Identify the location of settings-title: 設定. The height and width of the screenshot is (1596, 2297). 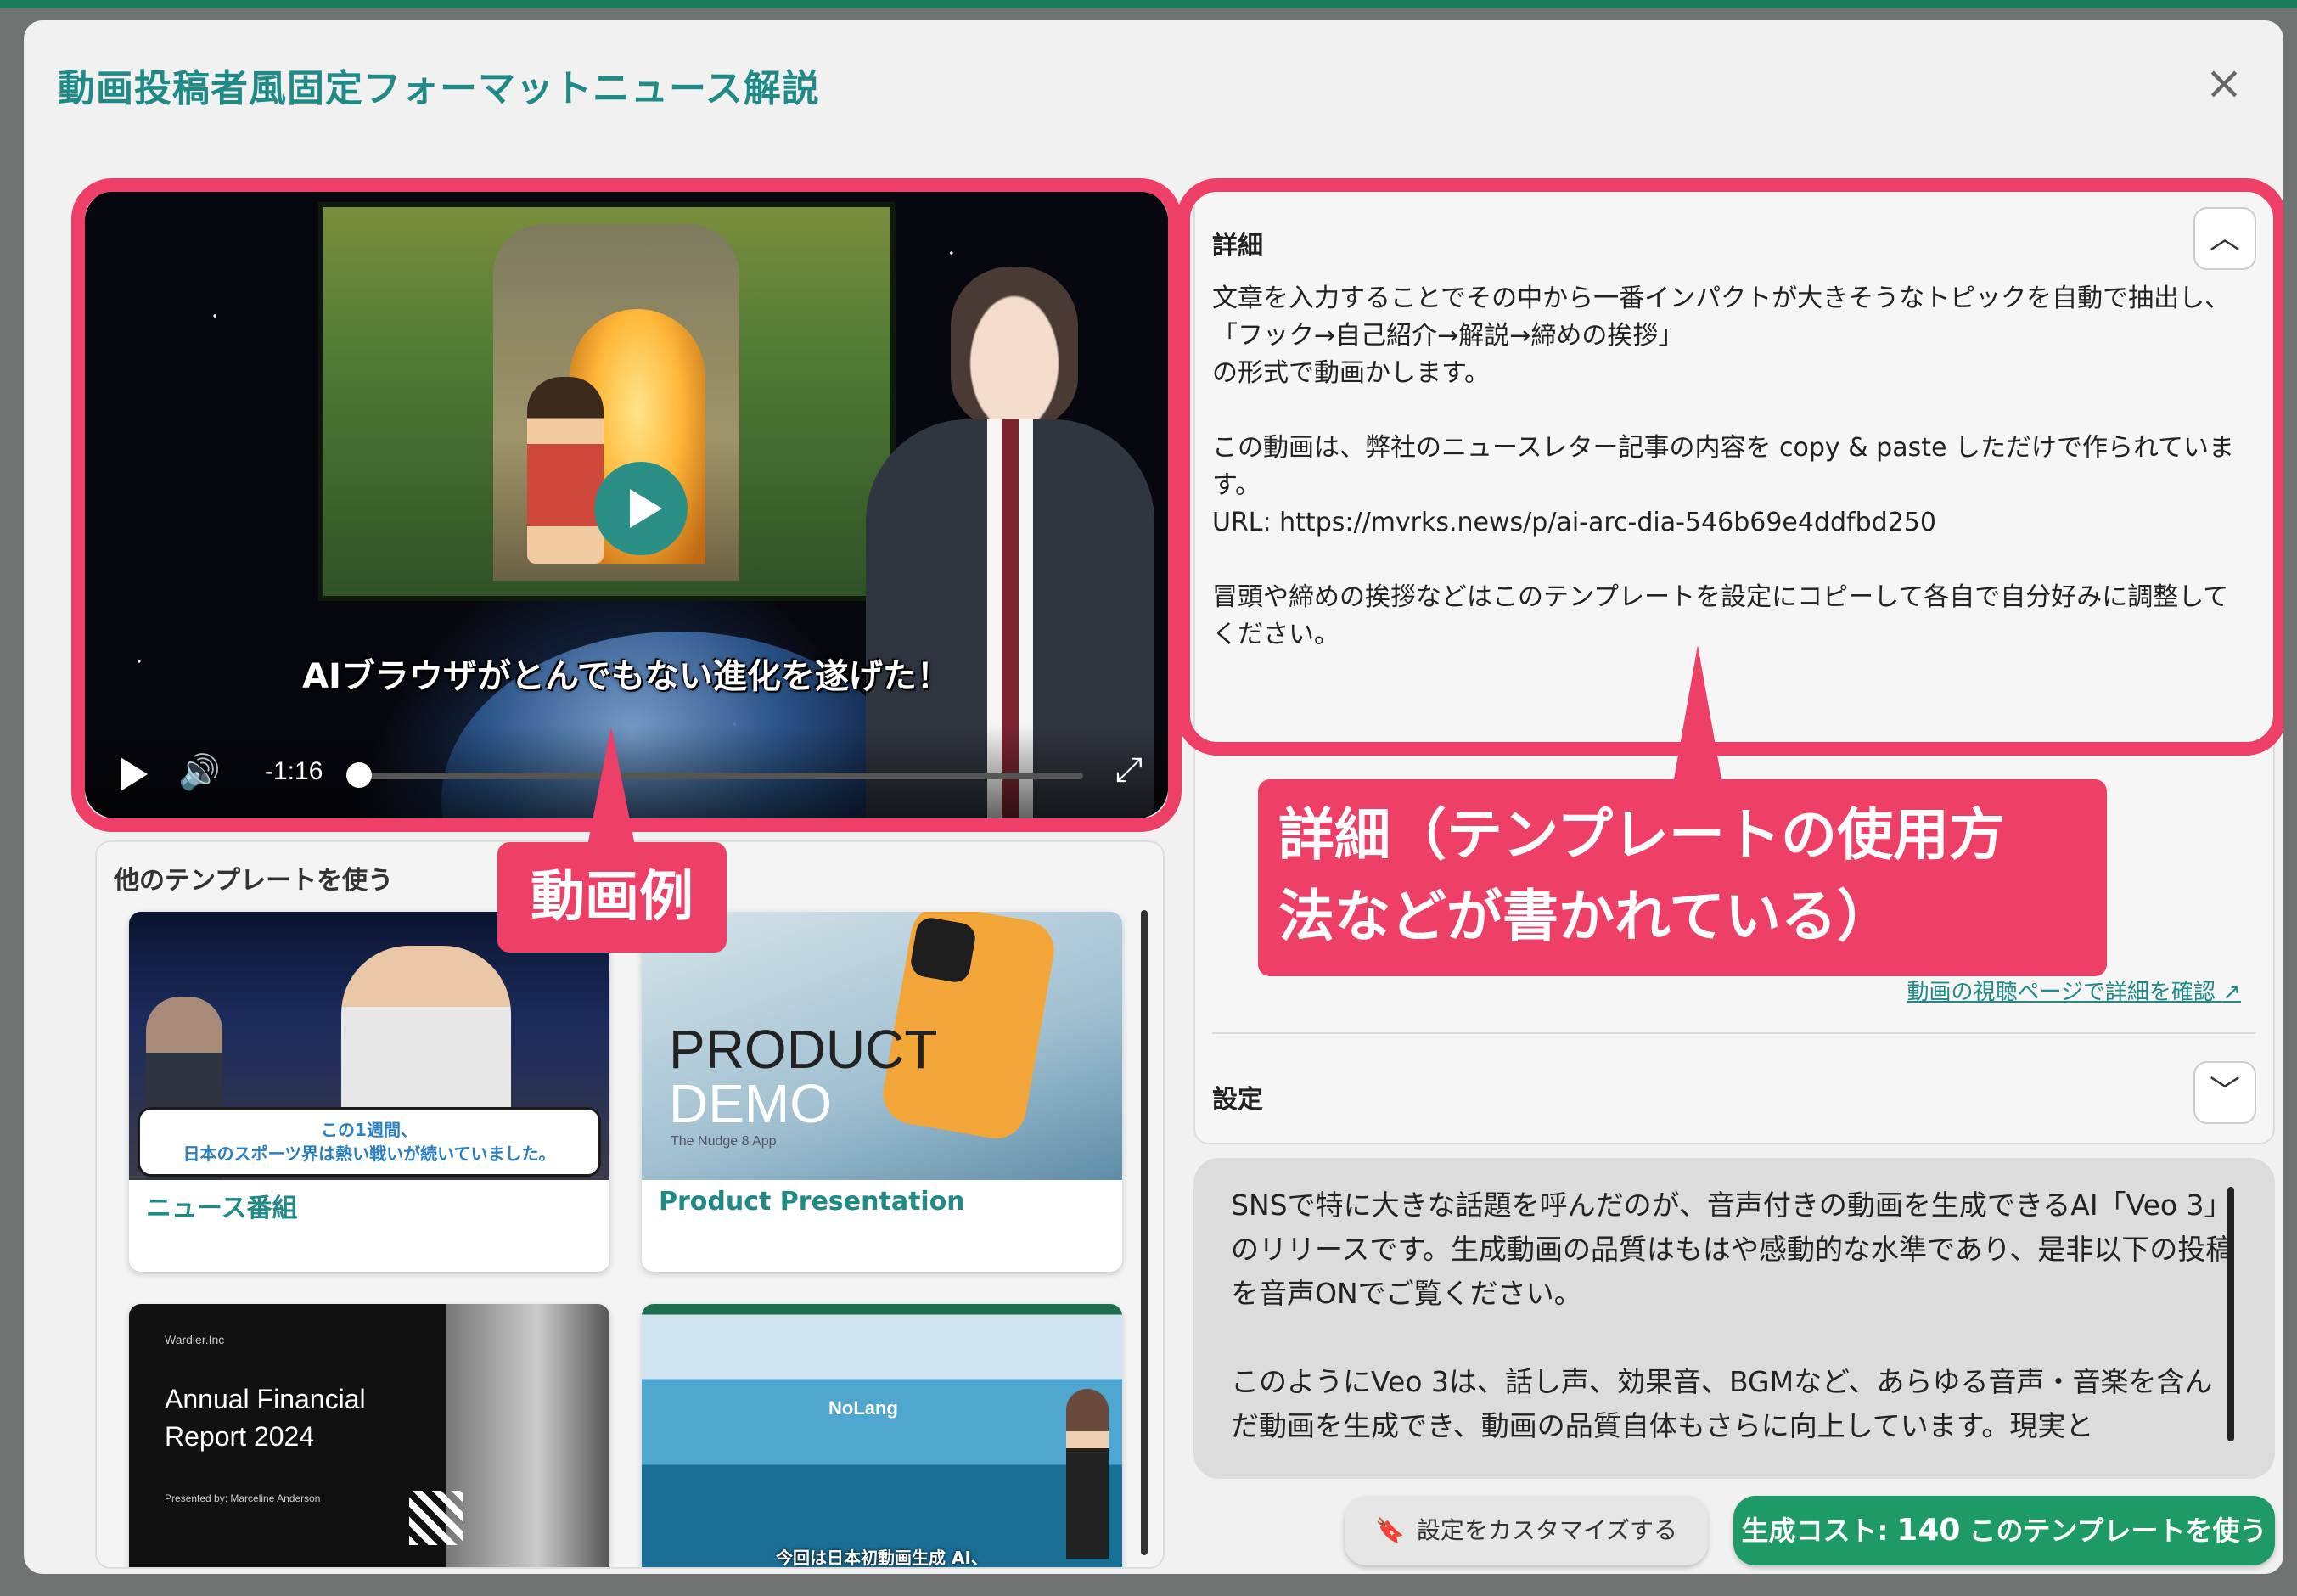
(1237, 1100).